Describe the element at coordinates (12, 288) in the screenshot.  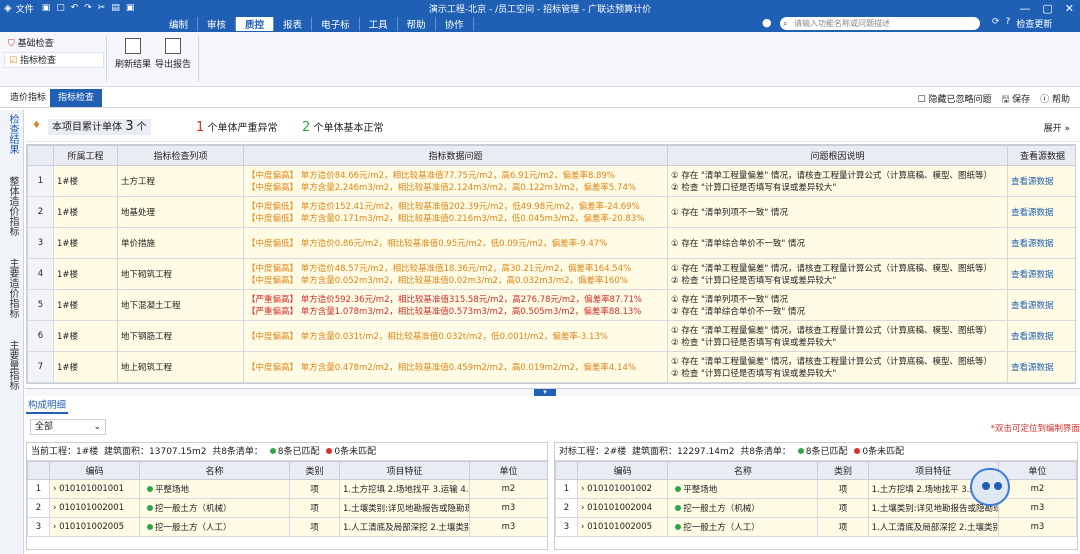
I see `sidebar-item-main-cost: 主要造价指标` at that location.